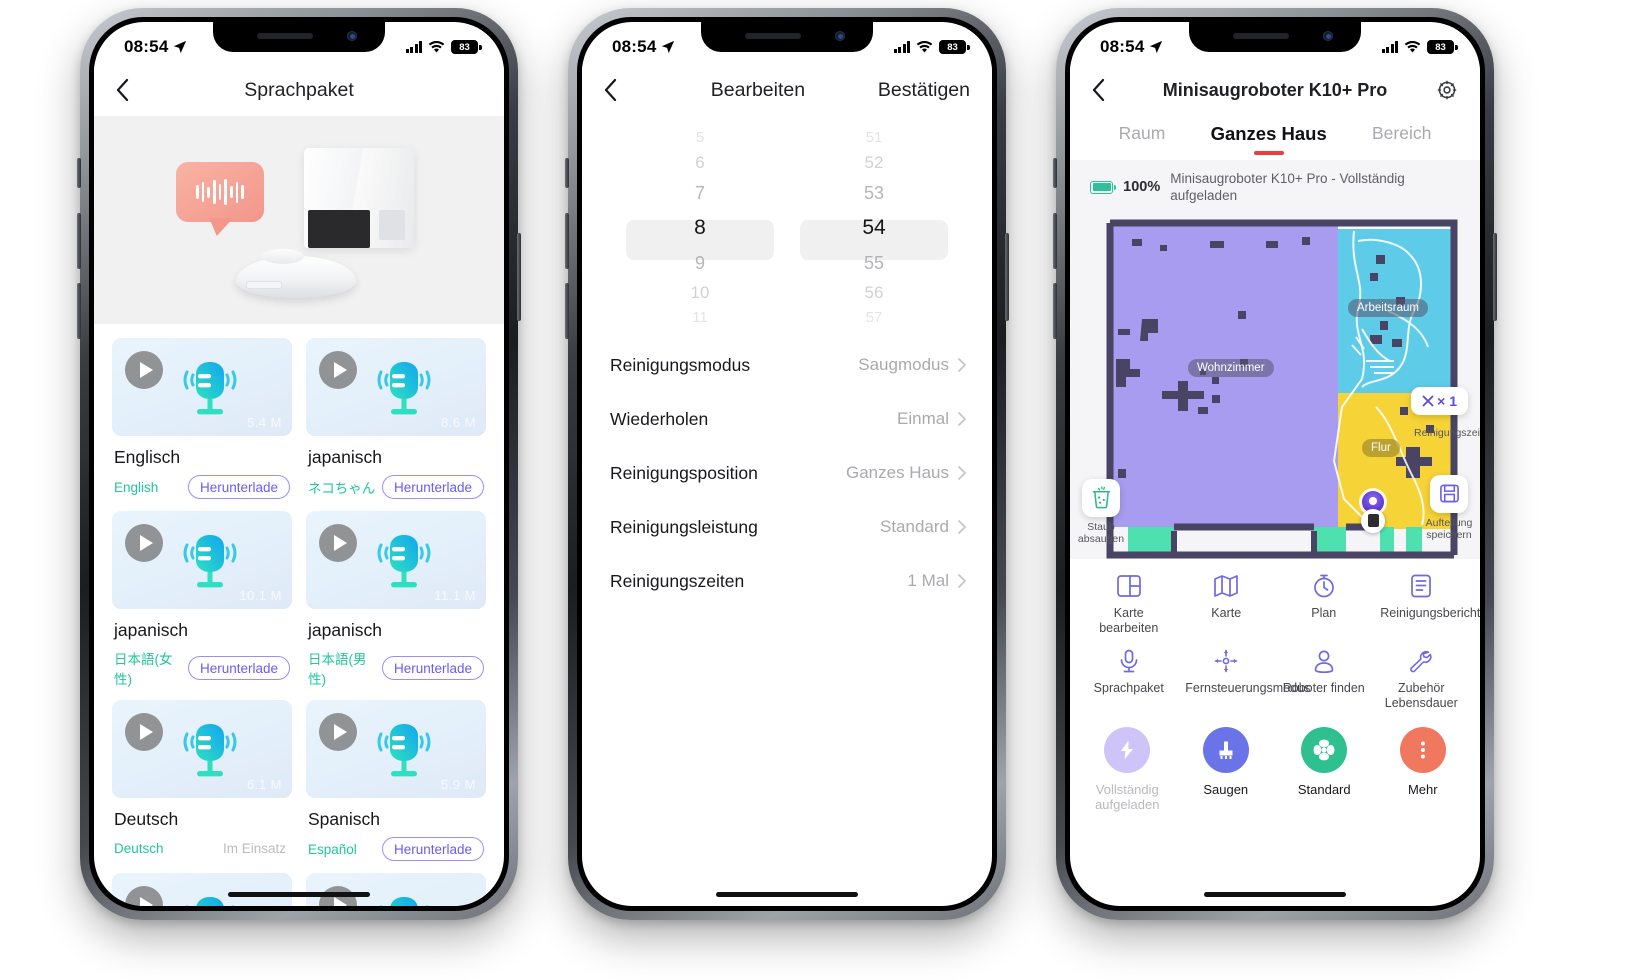  I want to click on voice-pack-card: 11.1 M japanisch 日本語(男性) Herunterlade, so click(396, 599).